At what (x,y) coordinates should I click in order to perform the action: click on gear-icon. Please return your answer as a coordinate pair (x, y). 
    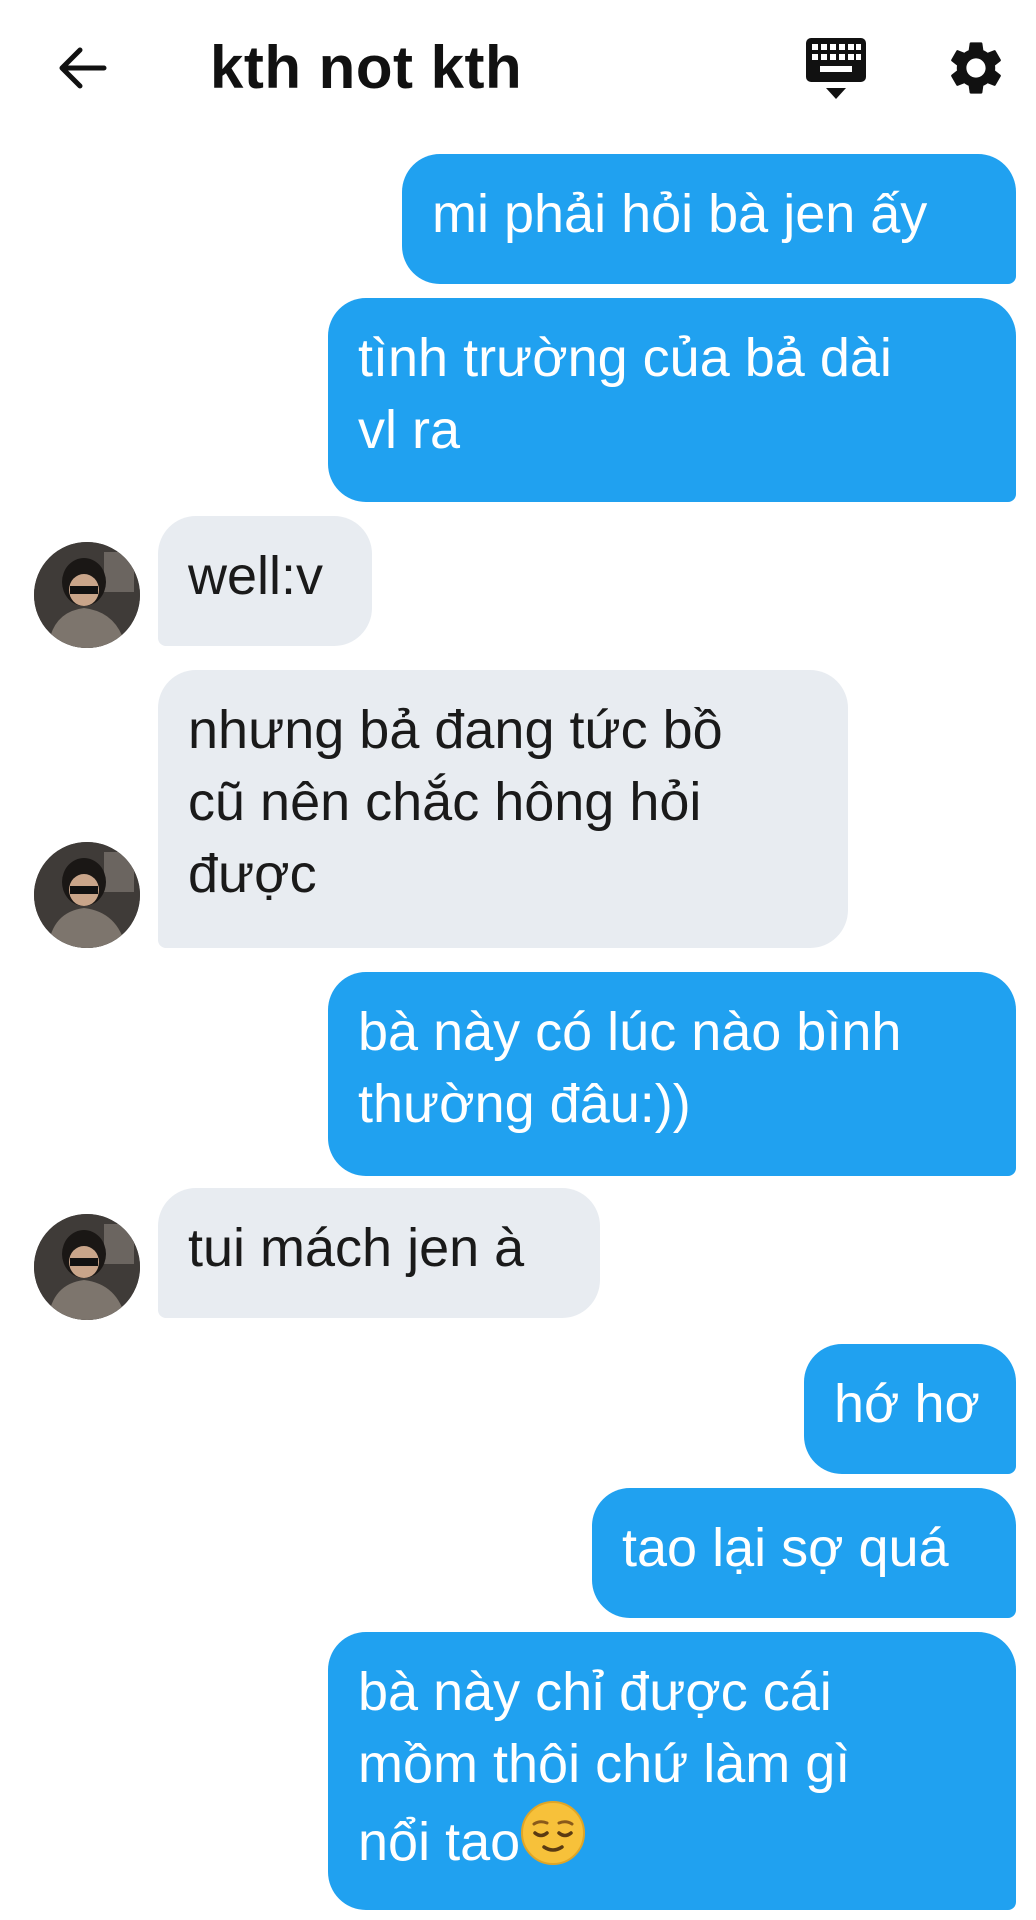
    Looking at the image, I should click on (976, 68).